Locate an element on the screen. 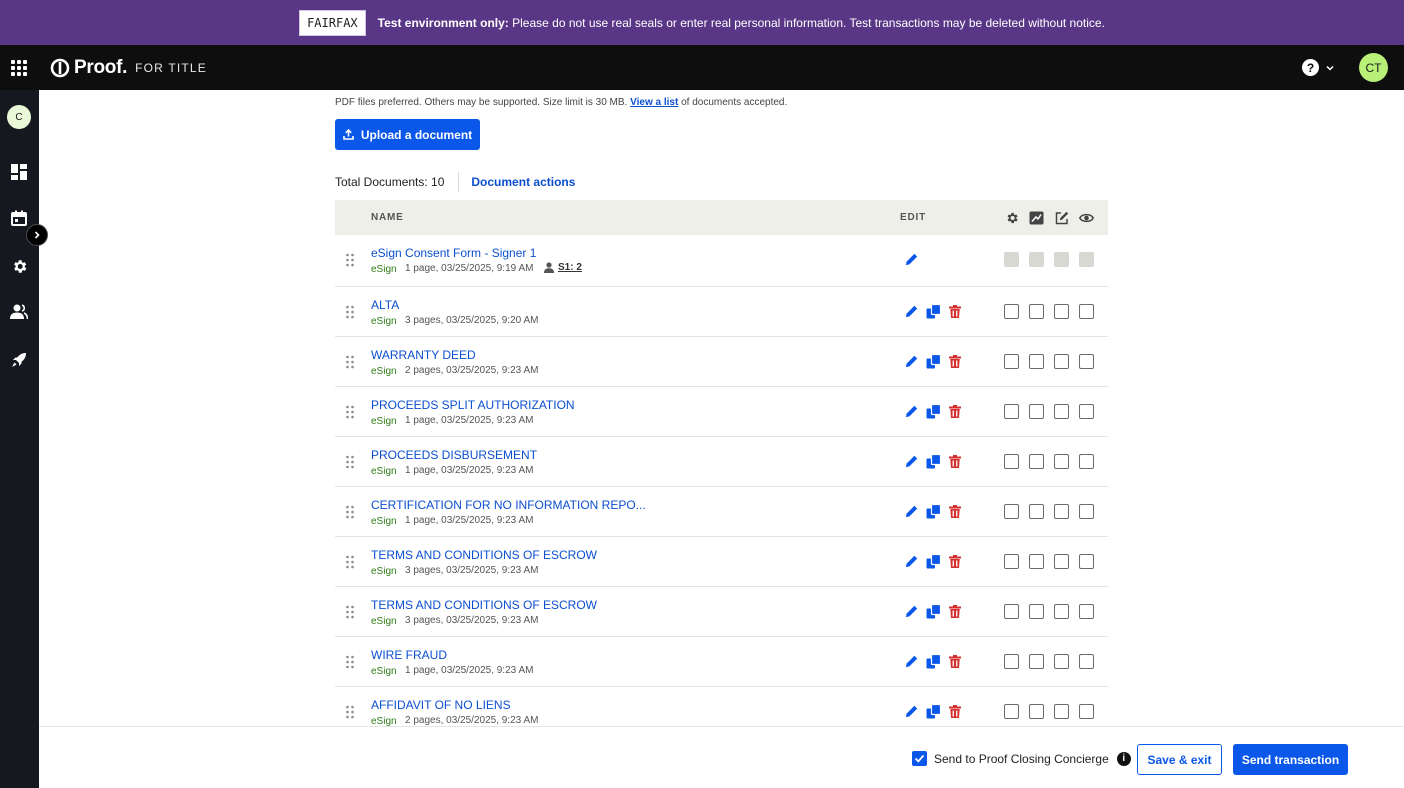  proof-logo: Proof. FOR TITLE is located at coordinates (128, 68).